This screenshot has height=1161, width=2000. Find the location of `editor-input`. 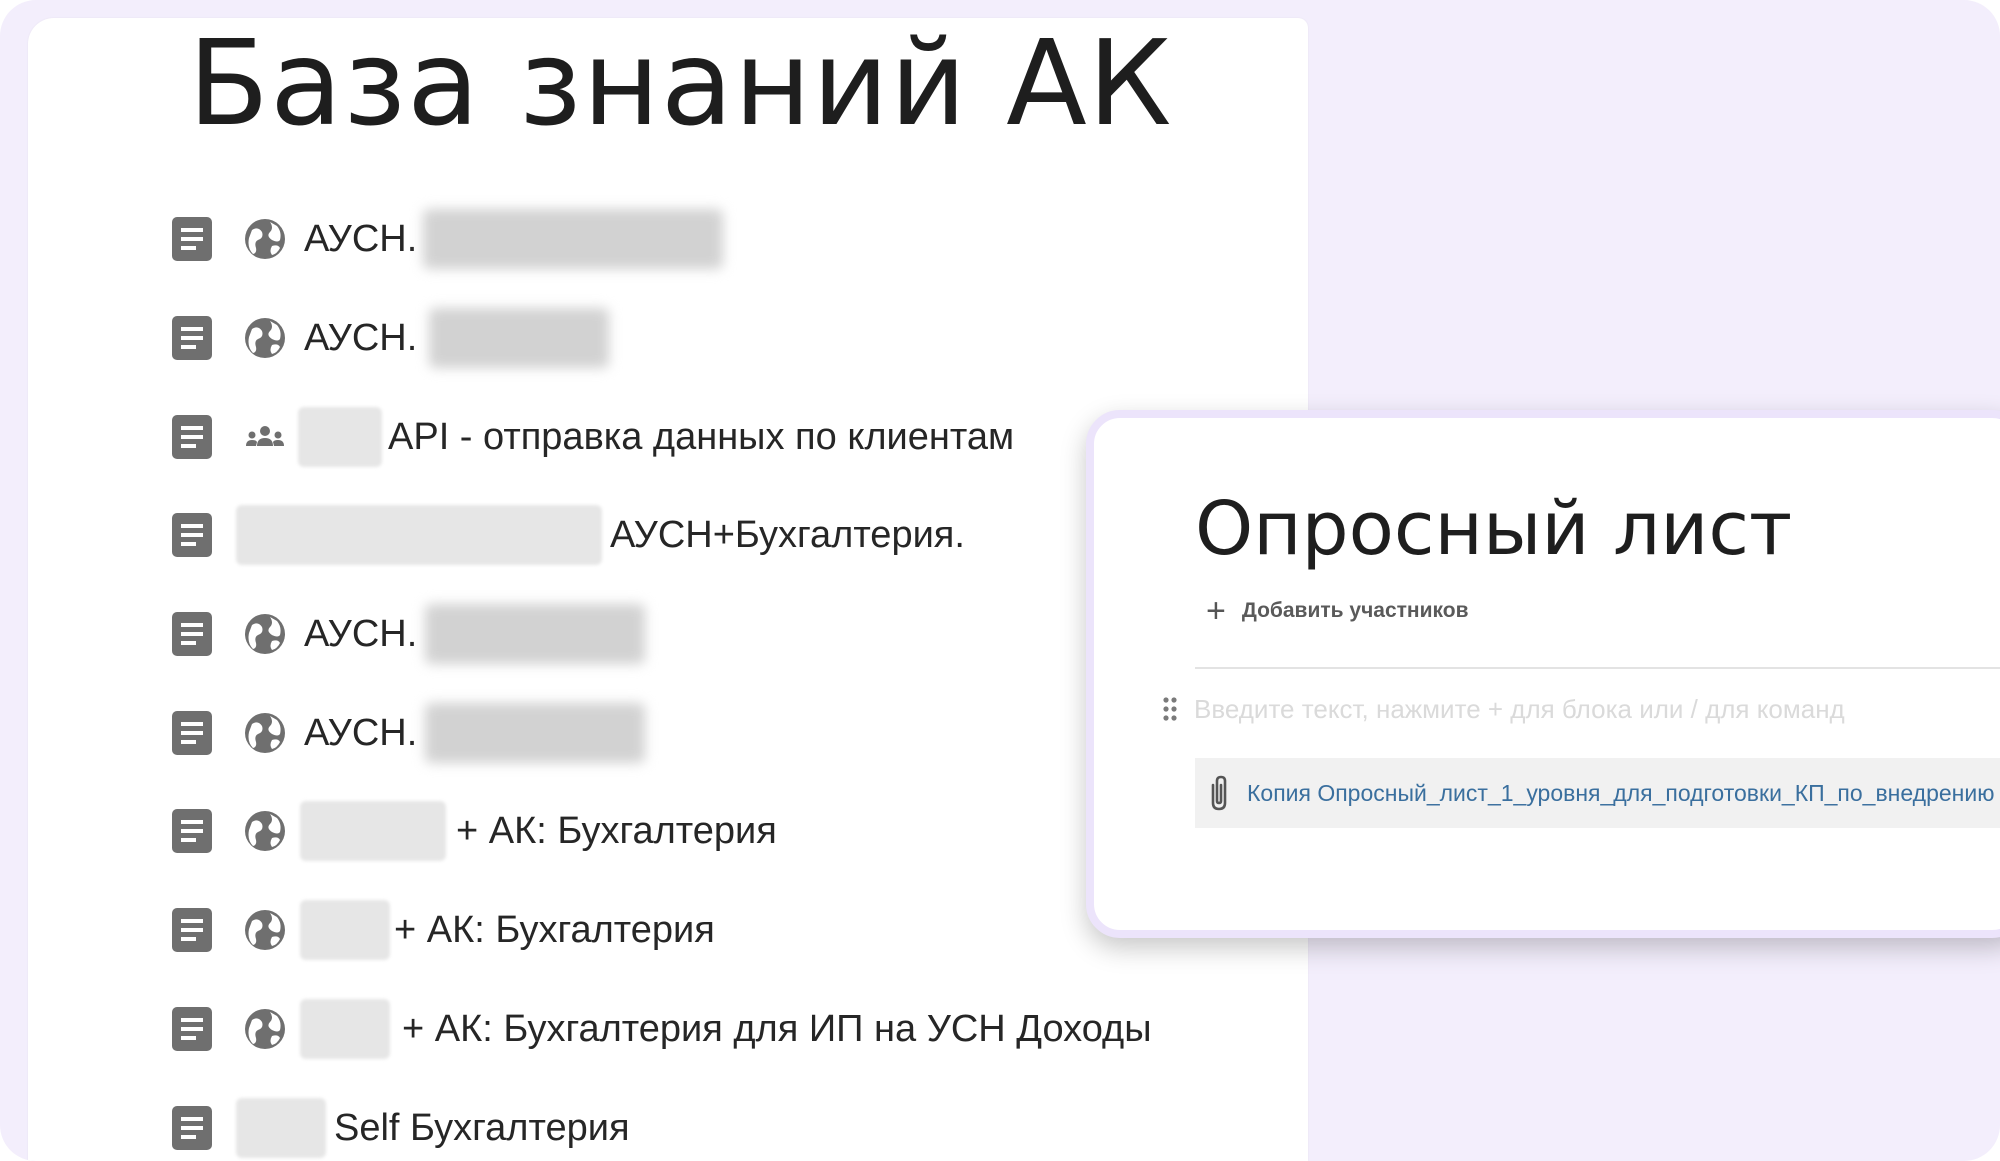

editor-input is located at coordinates (1597, 709).